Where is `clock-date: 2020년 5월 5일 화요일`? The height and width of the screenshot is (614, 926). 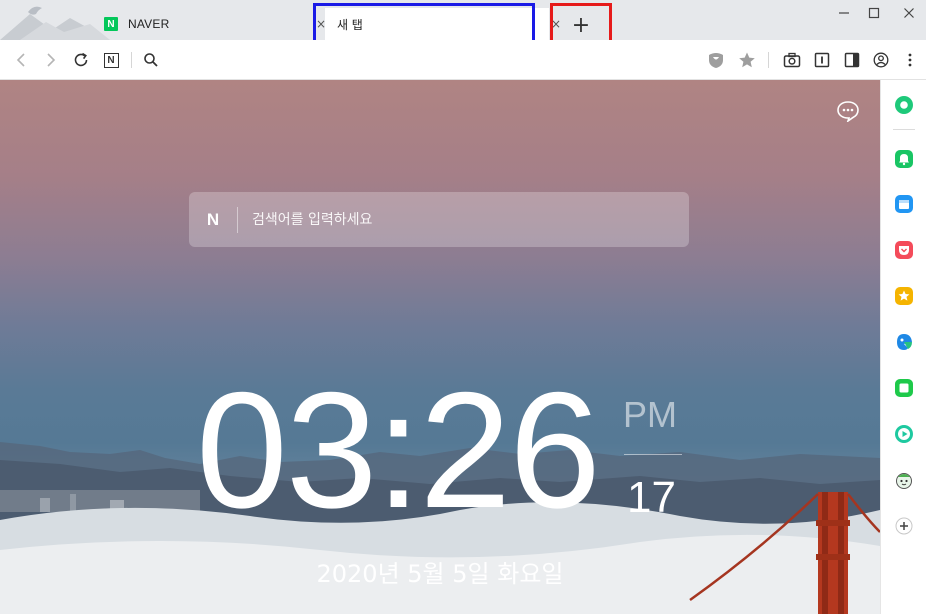 clock-date: 2020년 5월 5일 화요일 is located at coordinates (440, 571).